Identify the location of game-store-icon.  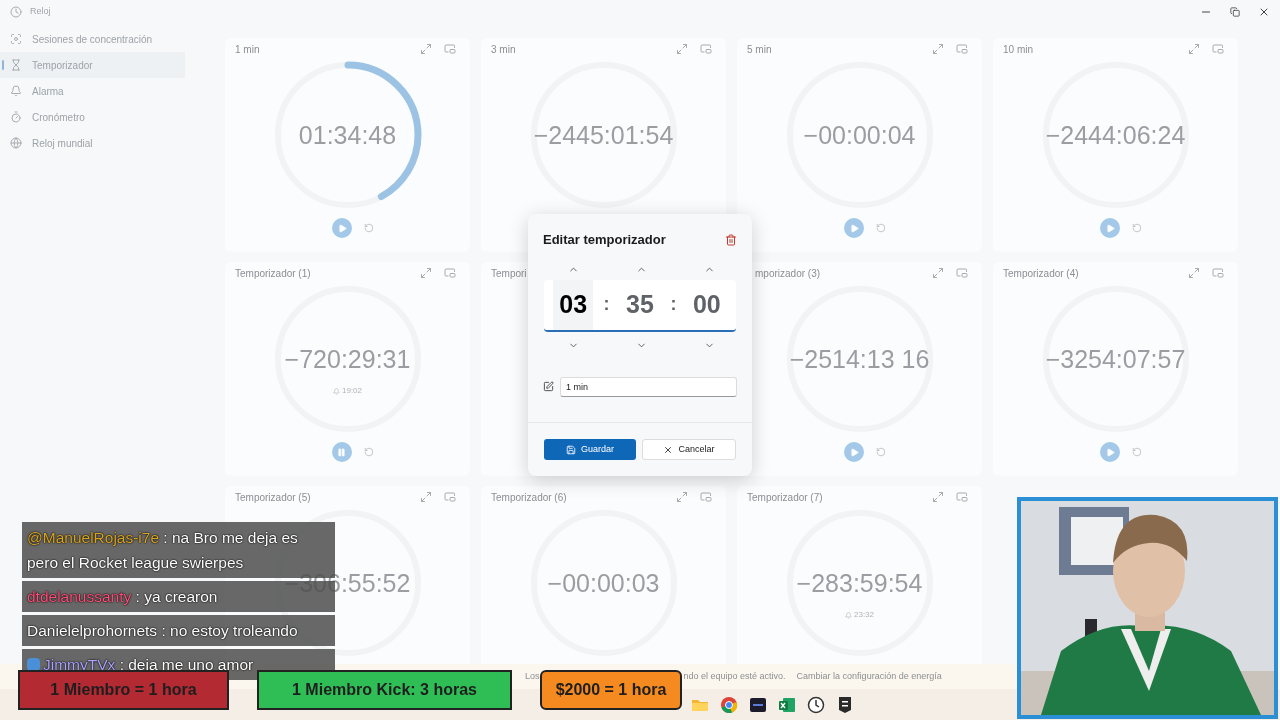
(845, 704).